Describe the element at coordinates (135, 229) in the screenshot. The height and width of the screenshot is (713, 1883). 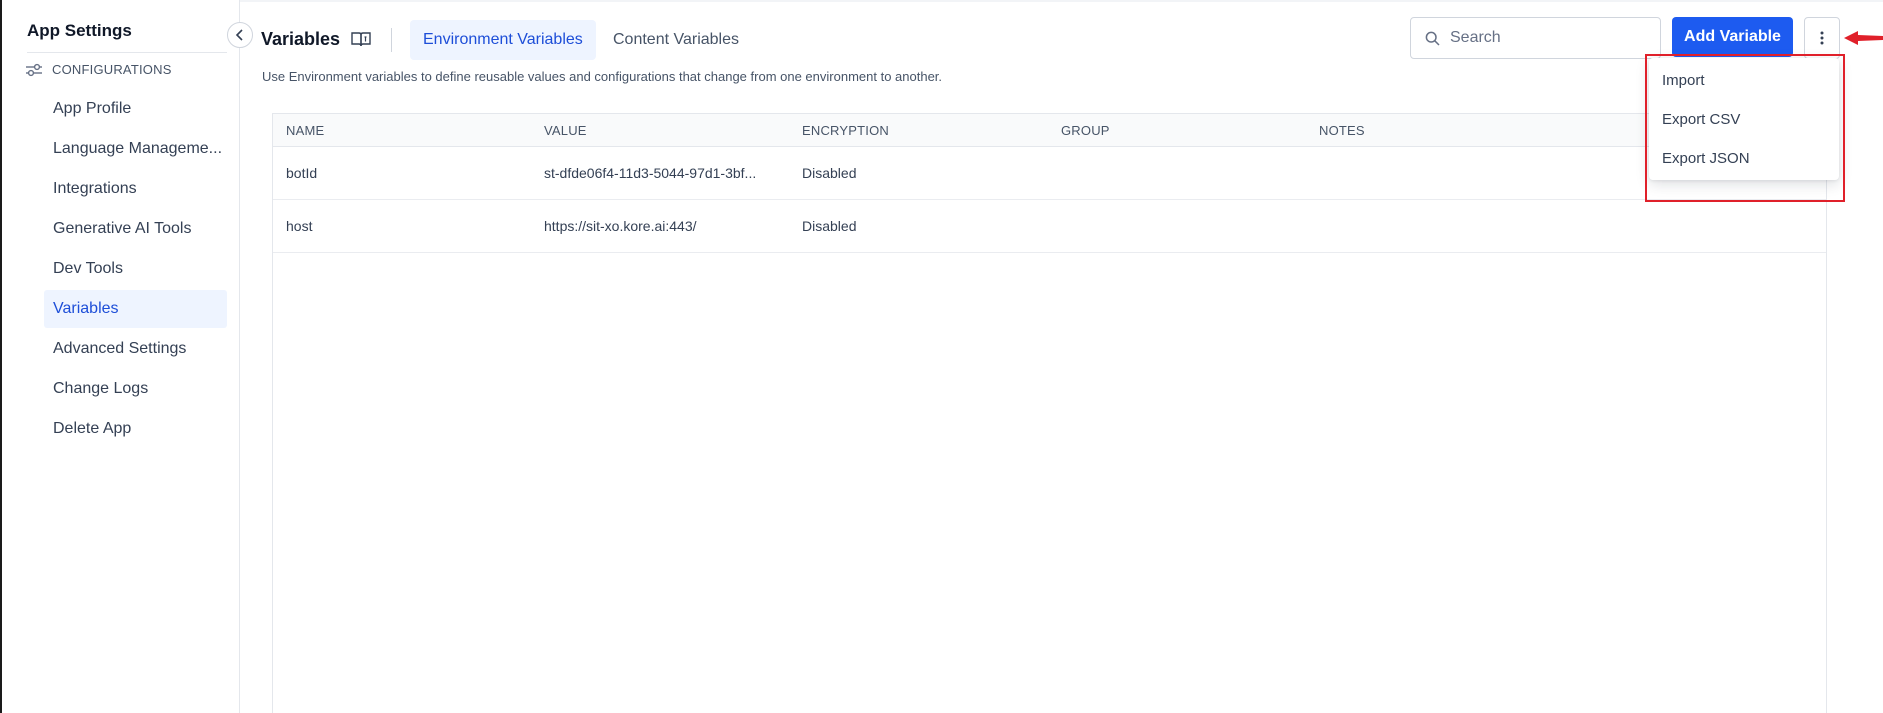
I see `sidebar-item-generative-ai-tools: Generative AI Tools` at that location.